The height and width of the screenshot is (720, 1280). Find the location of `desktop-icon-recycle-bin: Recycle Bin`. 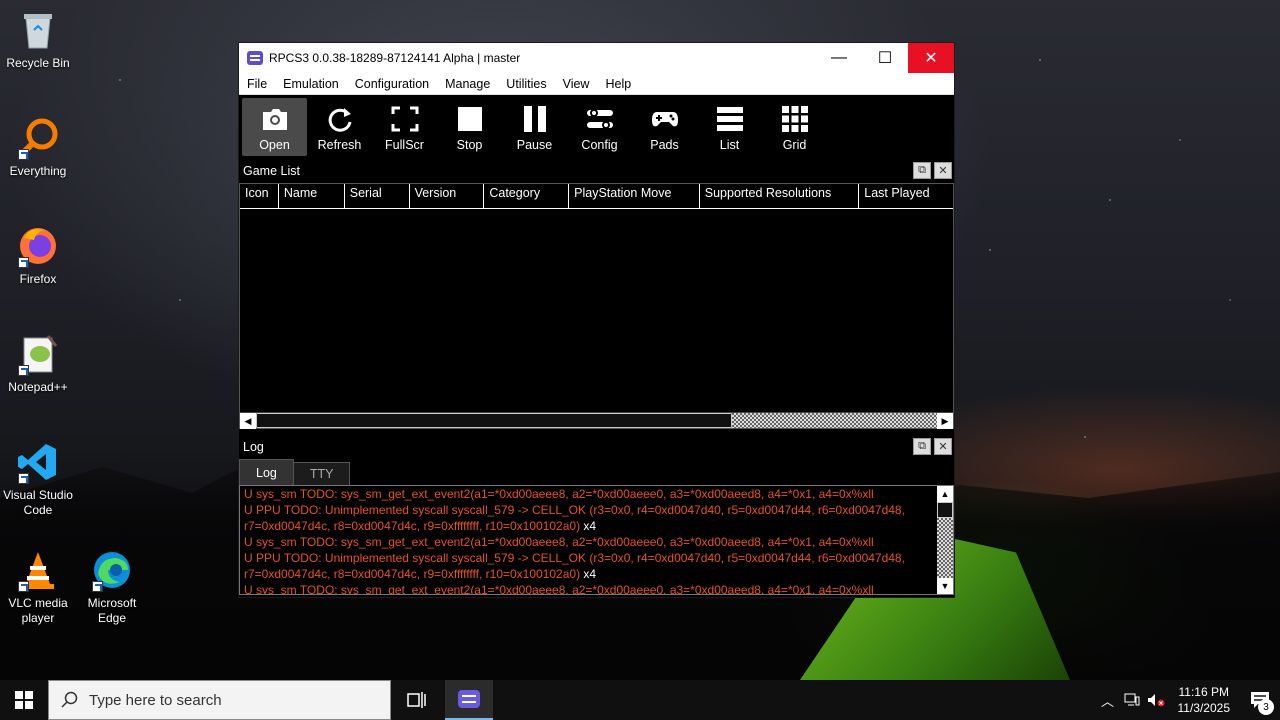

desktop-icon-recycle-bin: Recycle Bin is located at coordinates (38, 39).